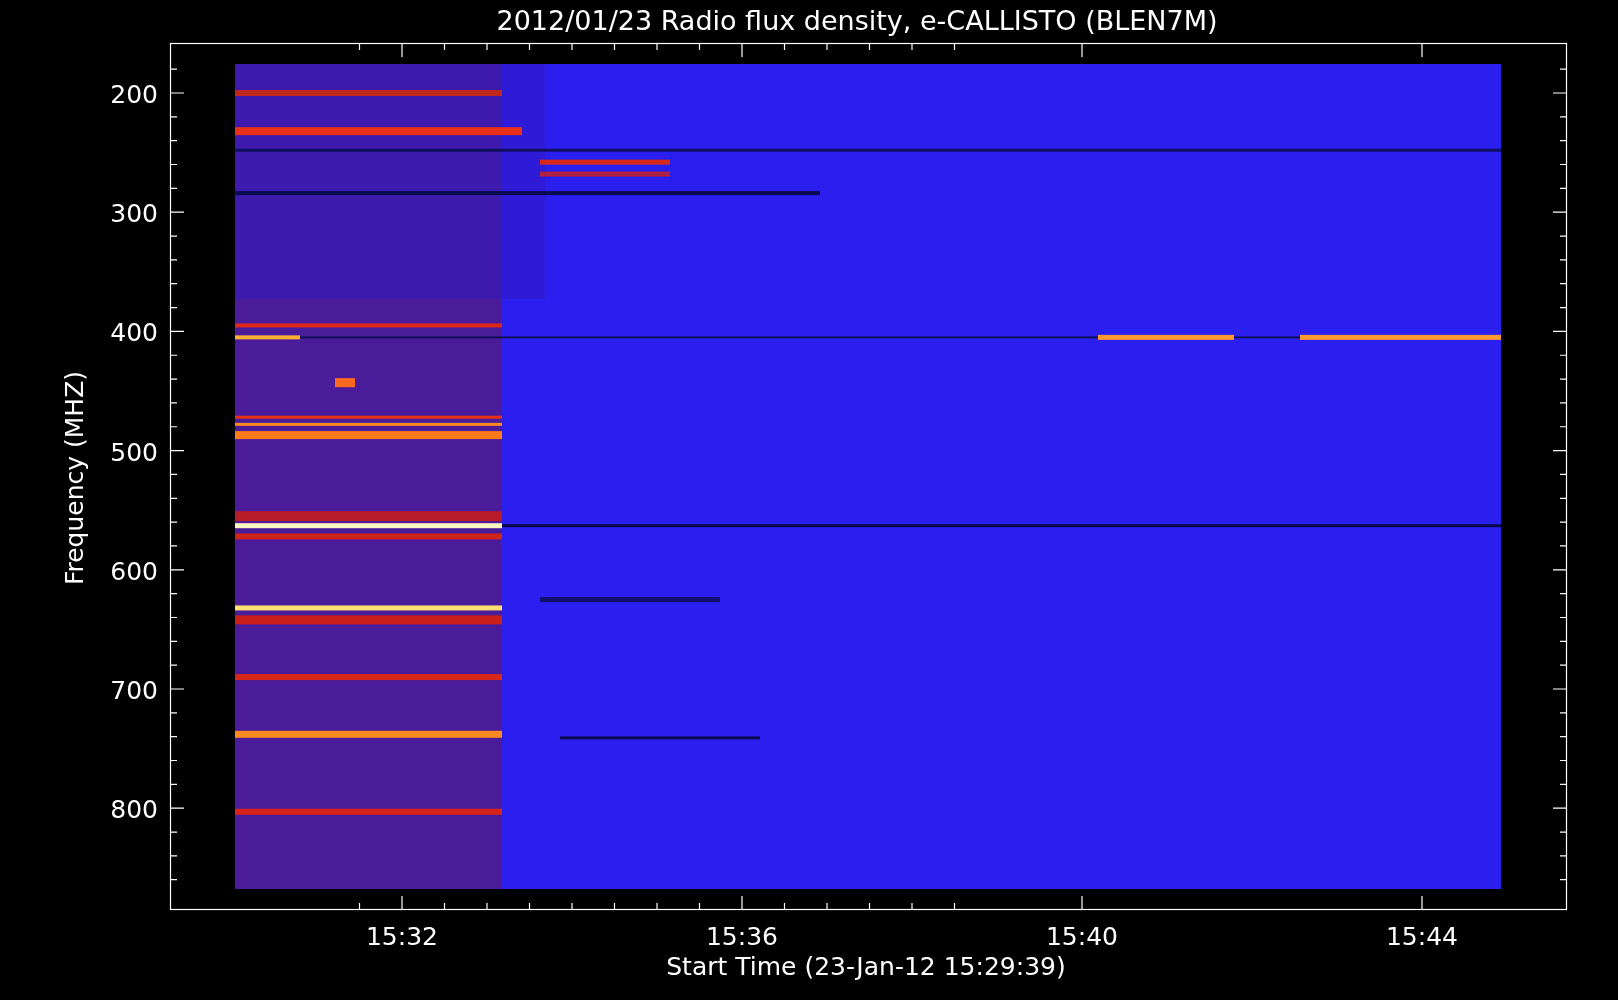 The height and width of the screenshot is (1000, 1618). I want to click on tick-label: 500, so click(134, 452).